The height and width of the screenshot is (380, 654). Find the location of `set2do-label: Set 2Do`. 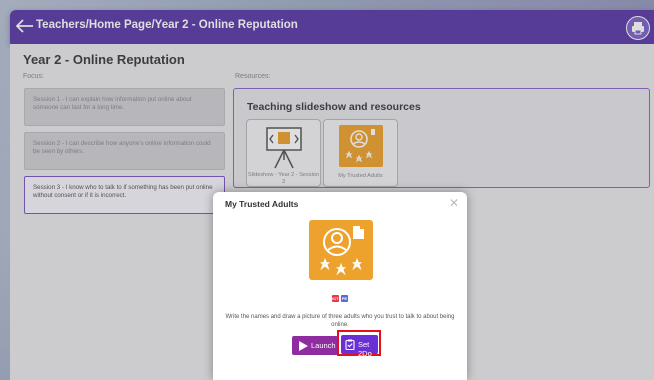

set2do-label: Set 2Do is located at coordinates (365, 349).